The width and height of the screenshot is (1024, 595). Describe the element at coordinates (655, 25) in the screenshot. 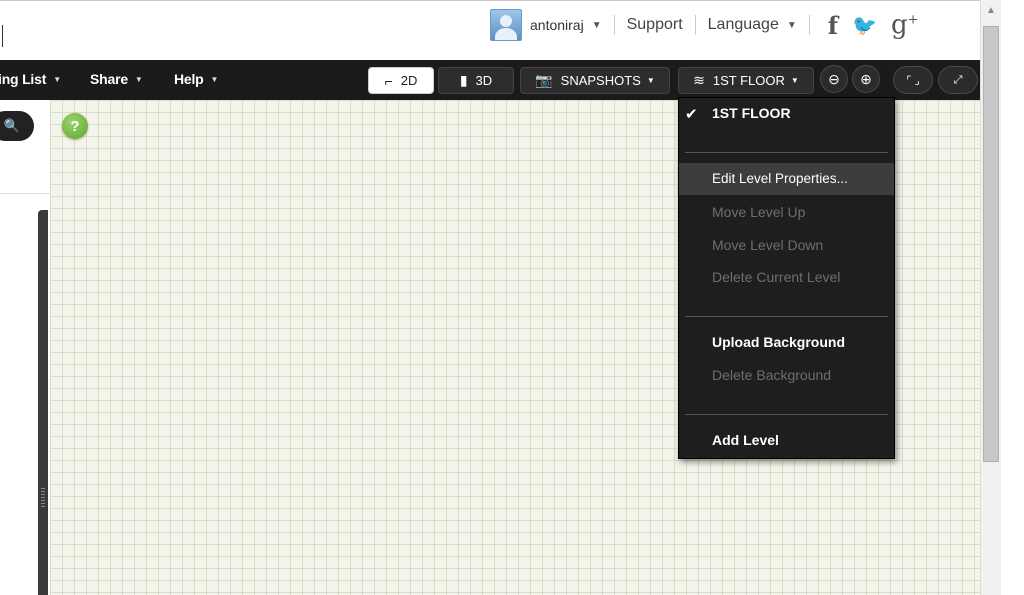

I see `support-link: Support` at that location.